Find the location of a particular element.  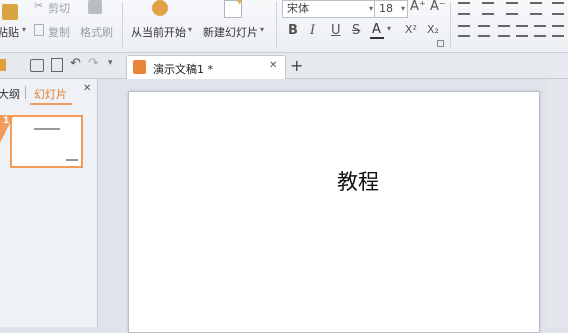

columns-icon is located at coordinates (558, 31).